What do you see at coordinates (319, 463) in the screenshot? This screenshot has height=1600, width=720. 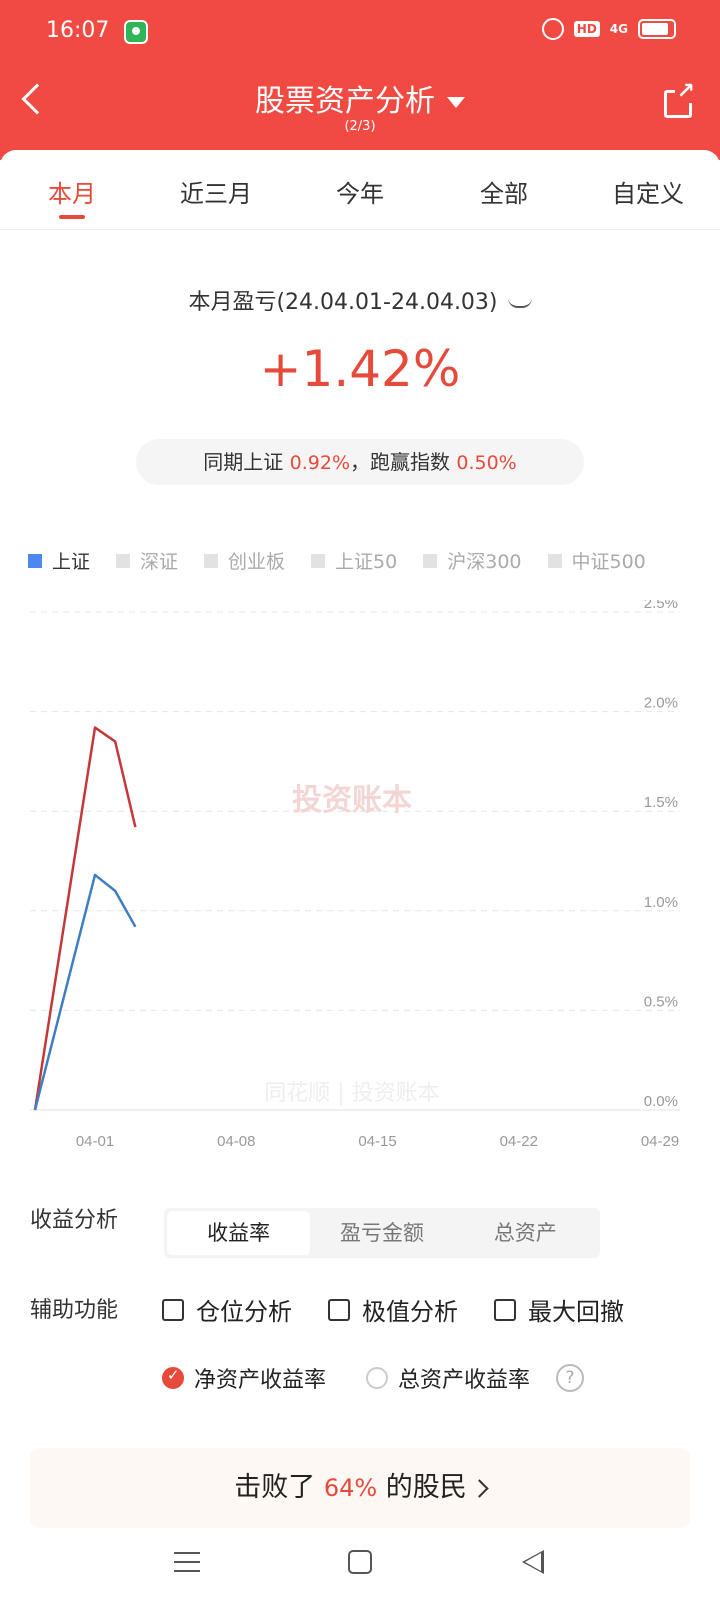 I see `index-return-value: 0.92%` at bounding box center [319, 463].